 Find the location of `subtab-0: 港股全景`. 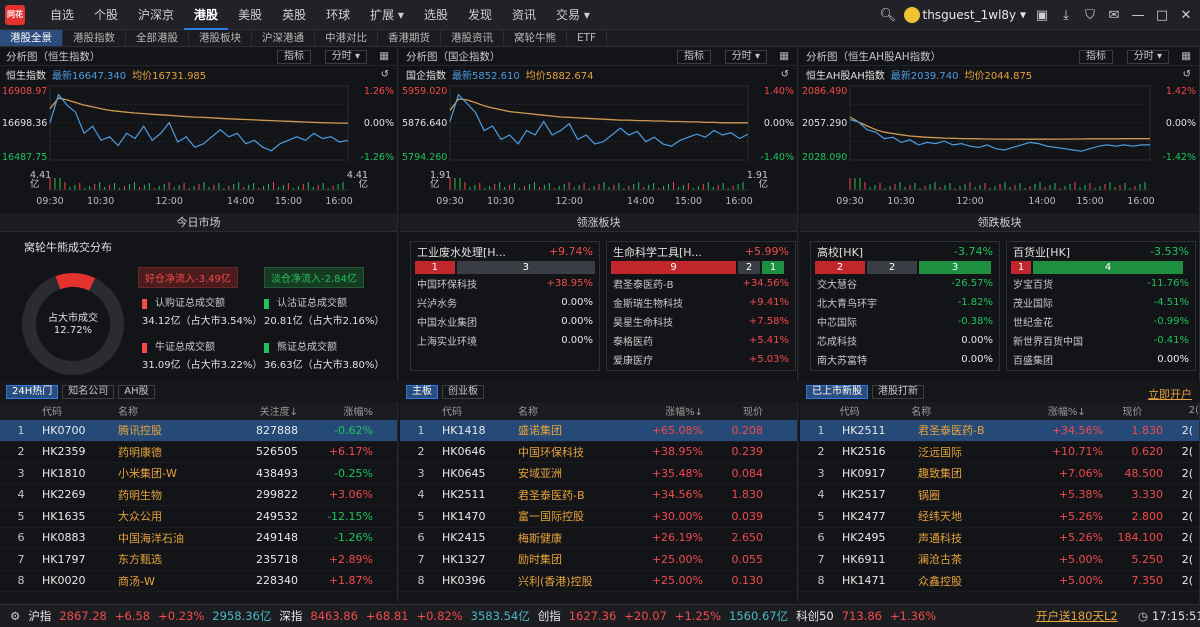

subtab-0: 港股全景 is located at coordinates (31, 38).